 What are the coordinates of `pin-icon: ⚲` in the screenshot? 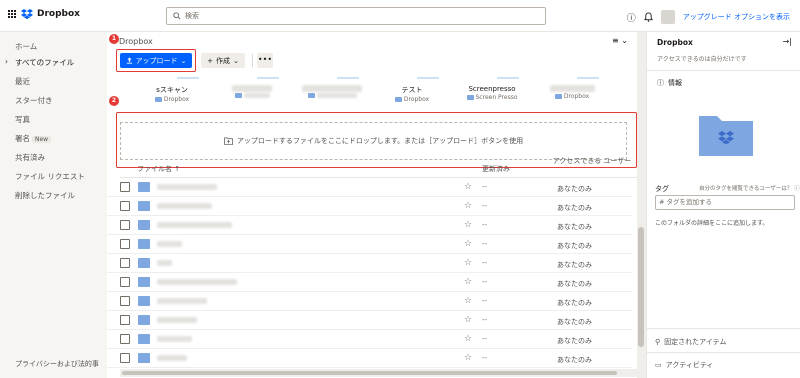 It's located at (658, 342).